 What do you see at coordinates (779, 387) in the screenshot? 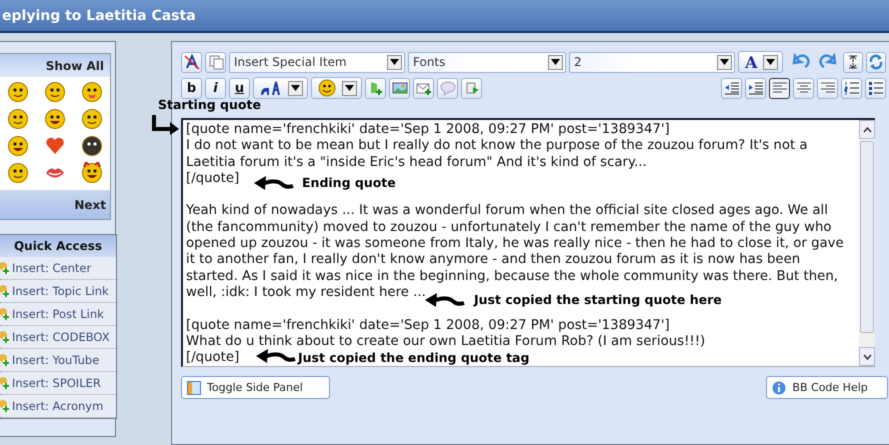
I see `info-icon` at bounding box center [779, 387].